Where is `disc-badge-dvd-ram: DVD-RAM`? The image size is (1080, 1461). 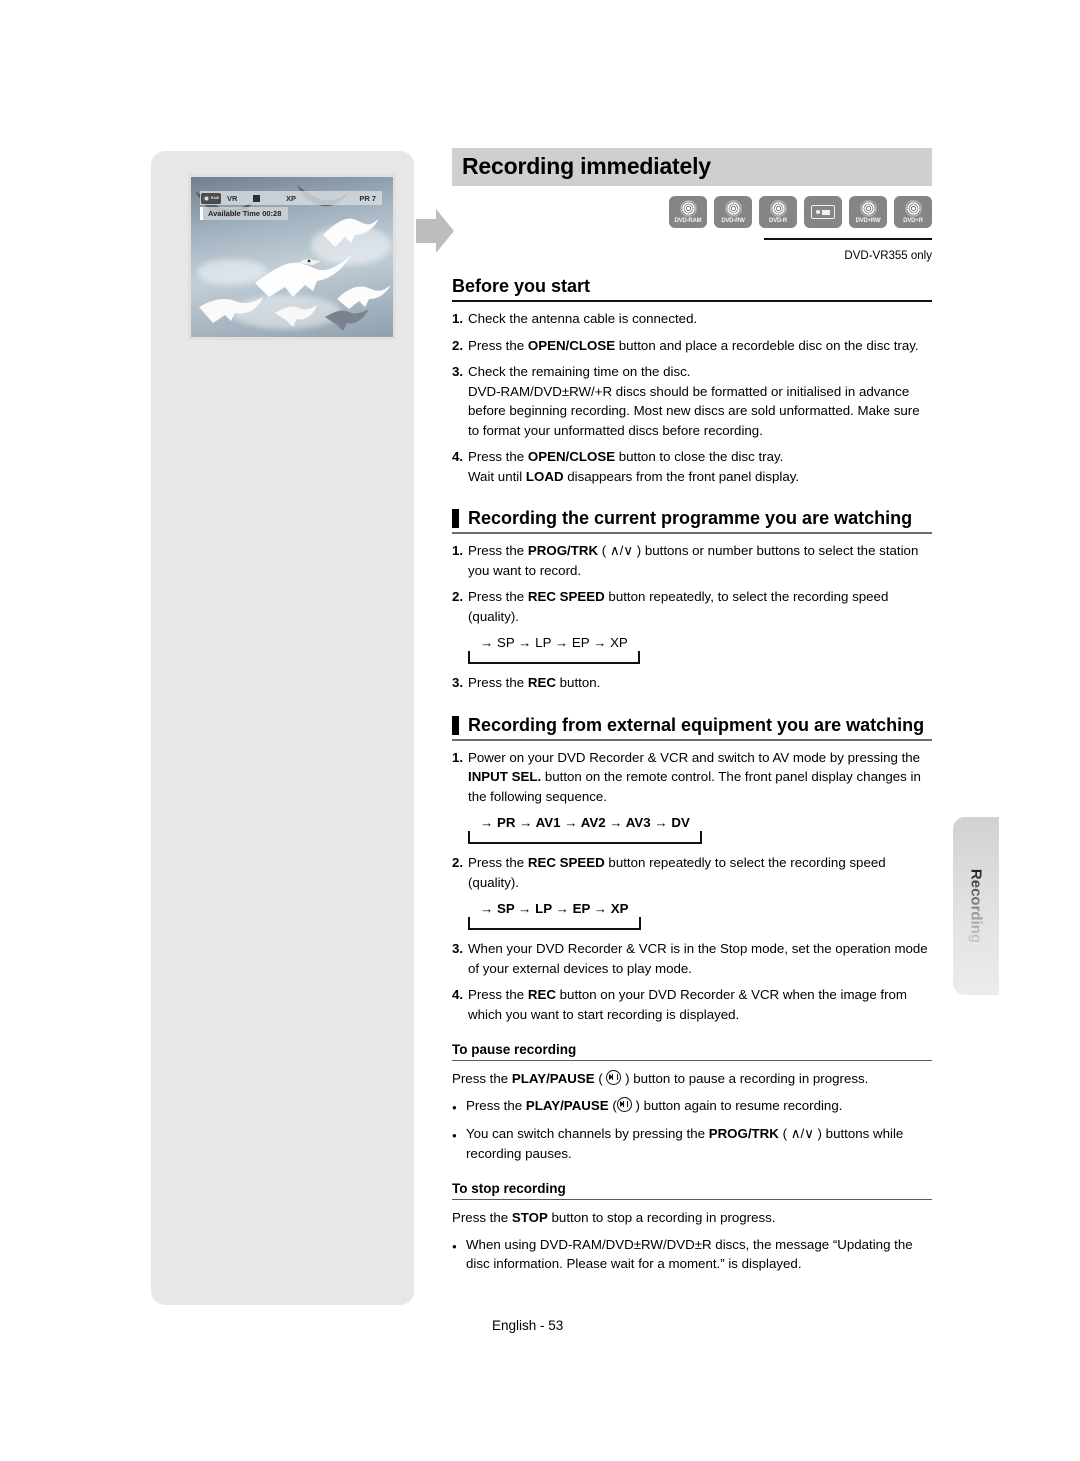
disc-badge-dvd-ram: DVD-RAM is located at coordinates (688, 212).